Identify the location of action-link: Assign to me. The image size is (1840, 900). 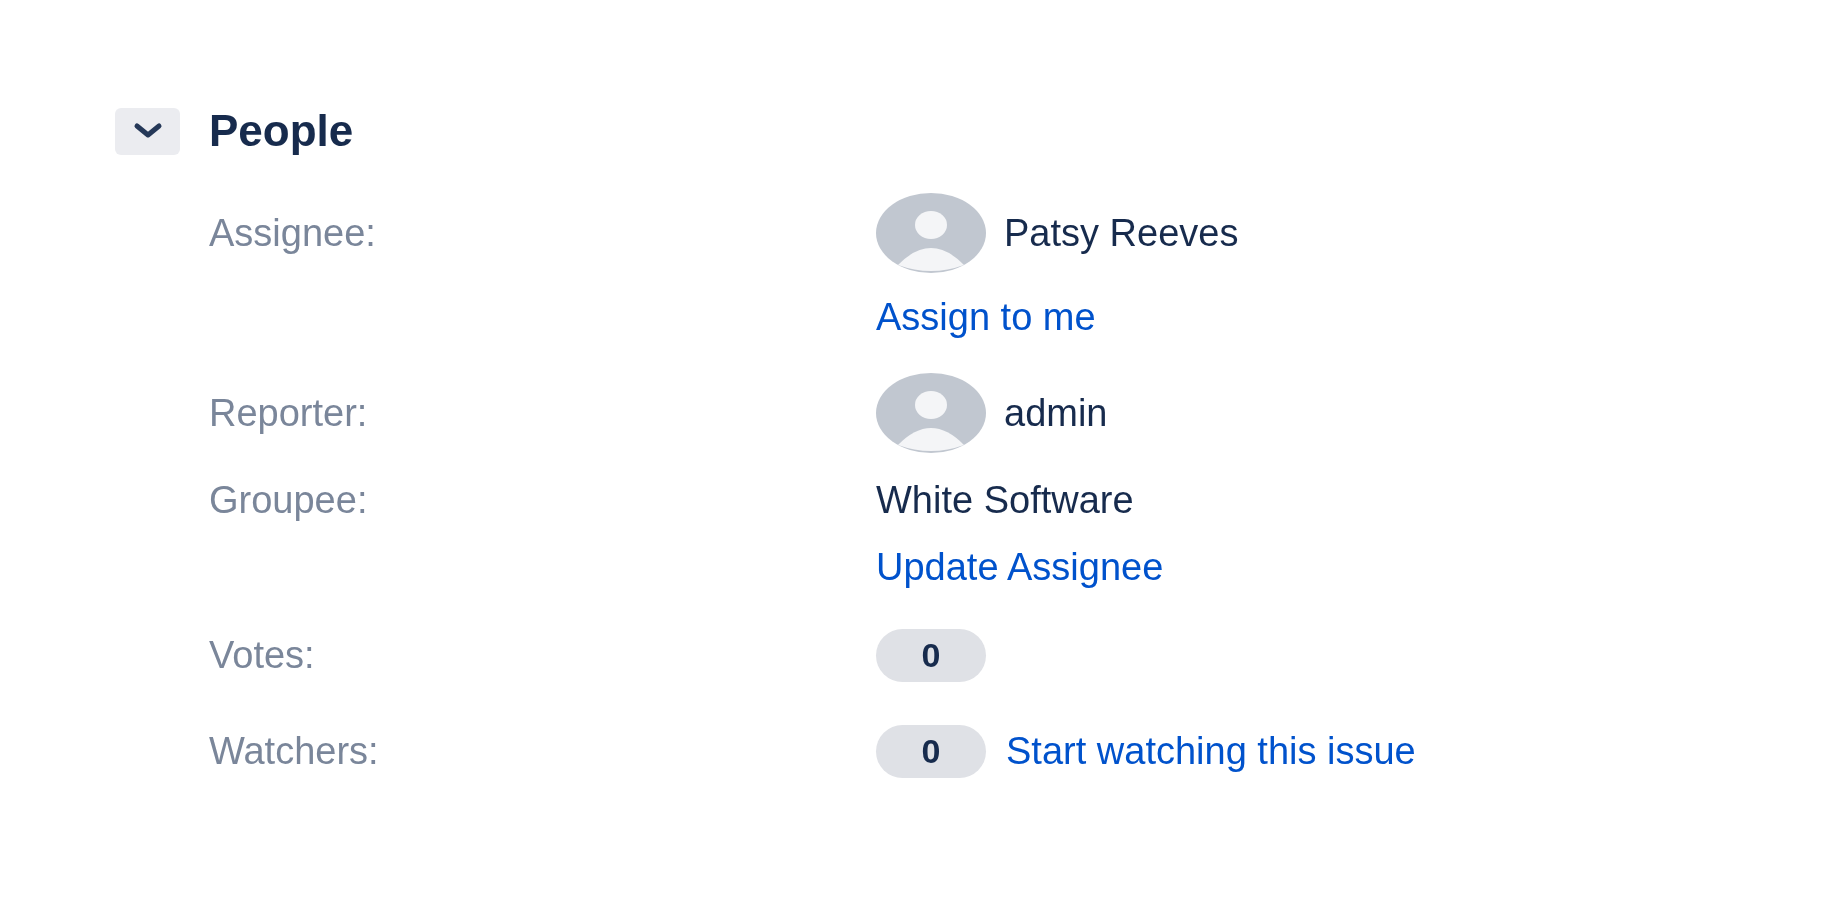
(986, 317).